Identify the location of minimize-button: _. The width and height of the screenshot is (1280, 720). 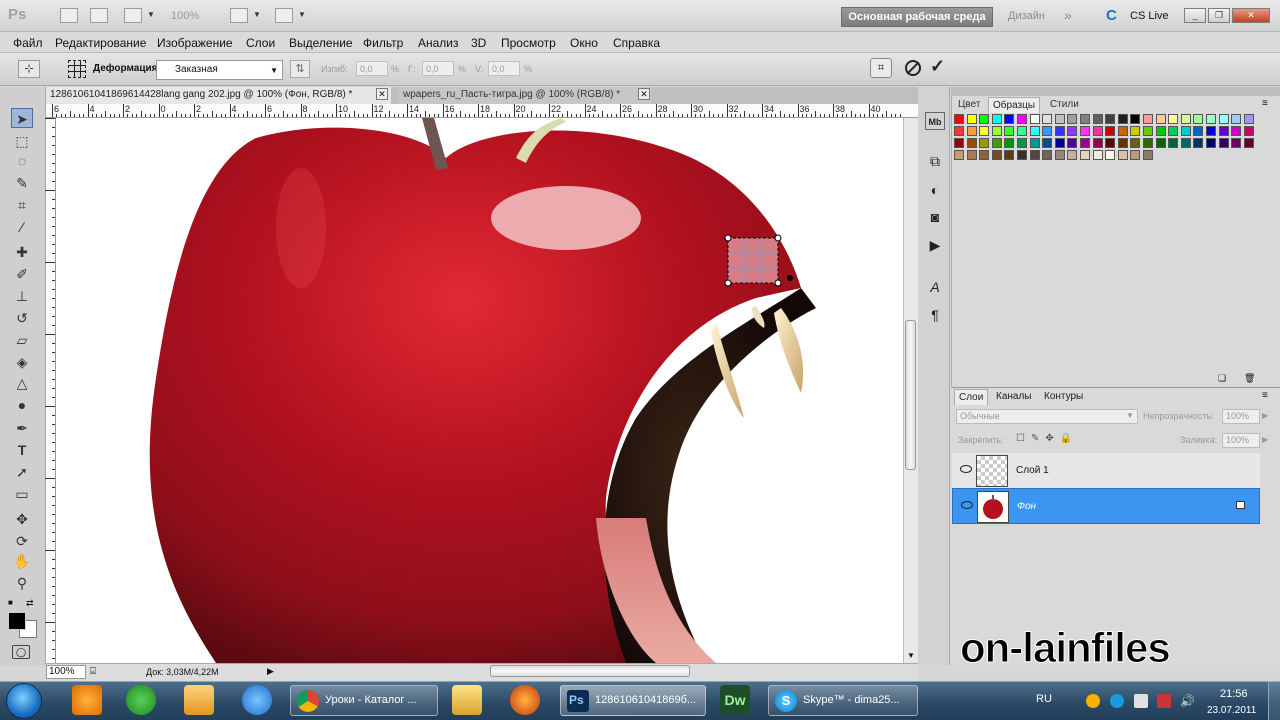
(1195, 15).